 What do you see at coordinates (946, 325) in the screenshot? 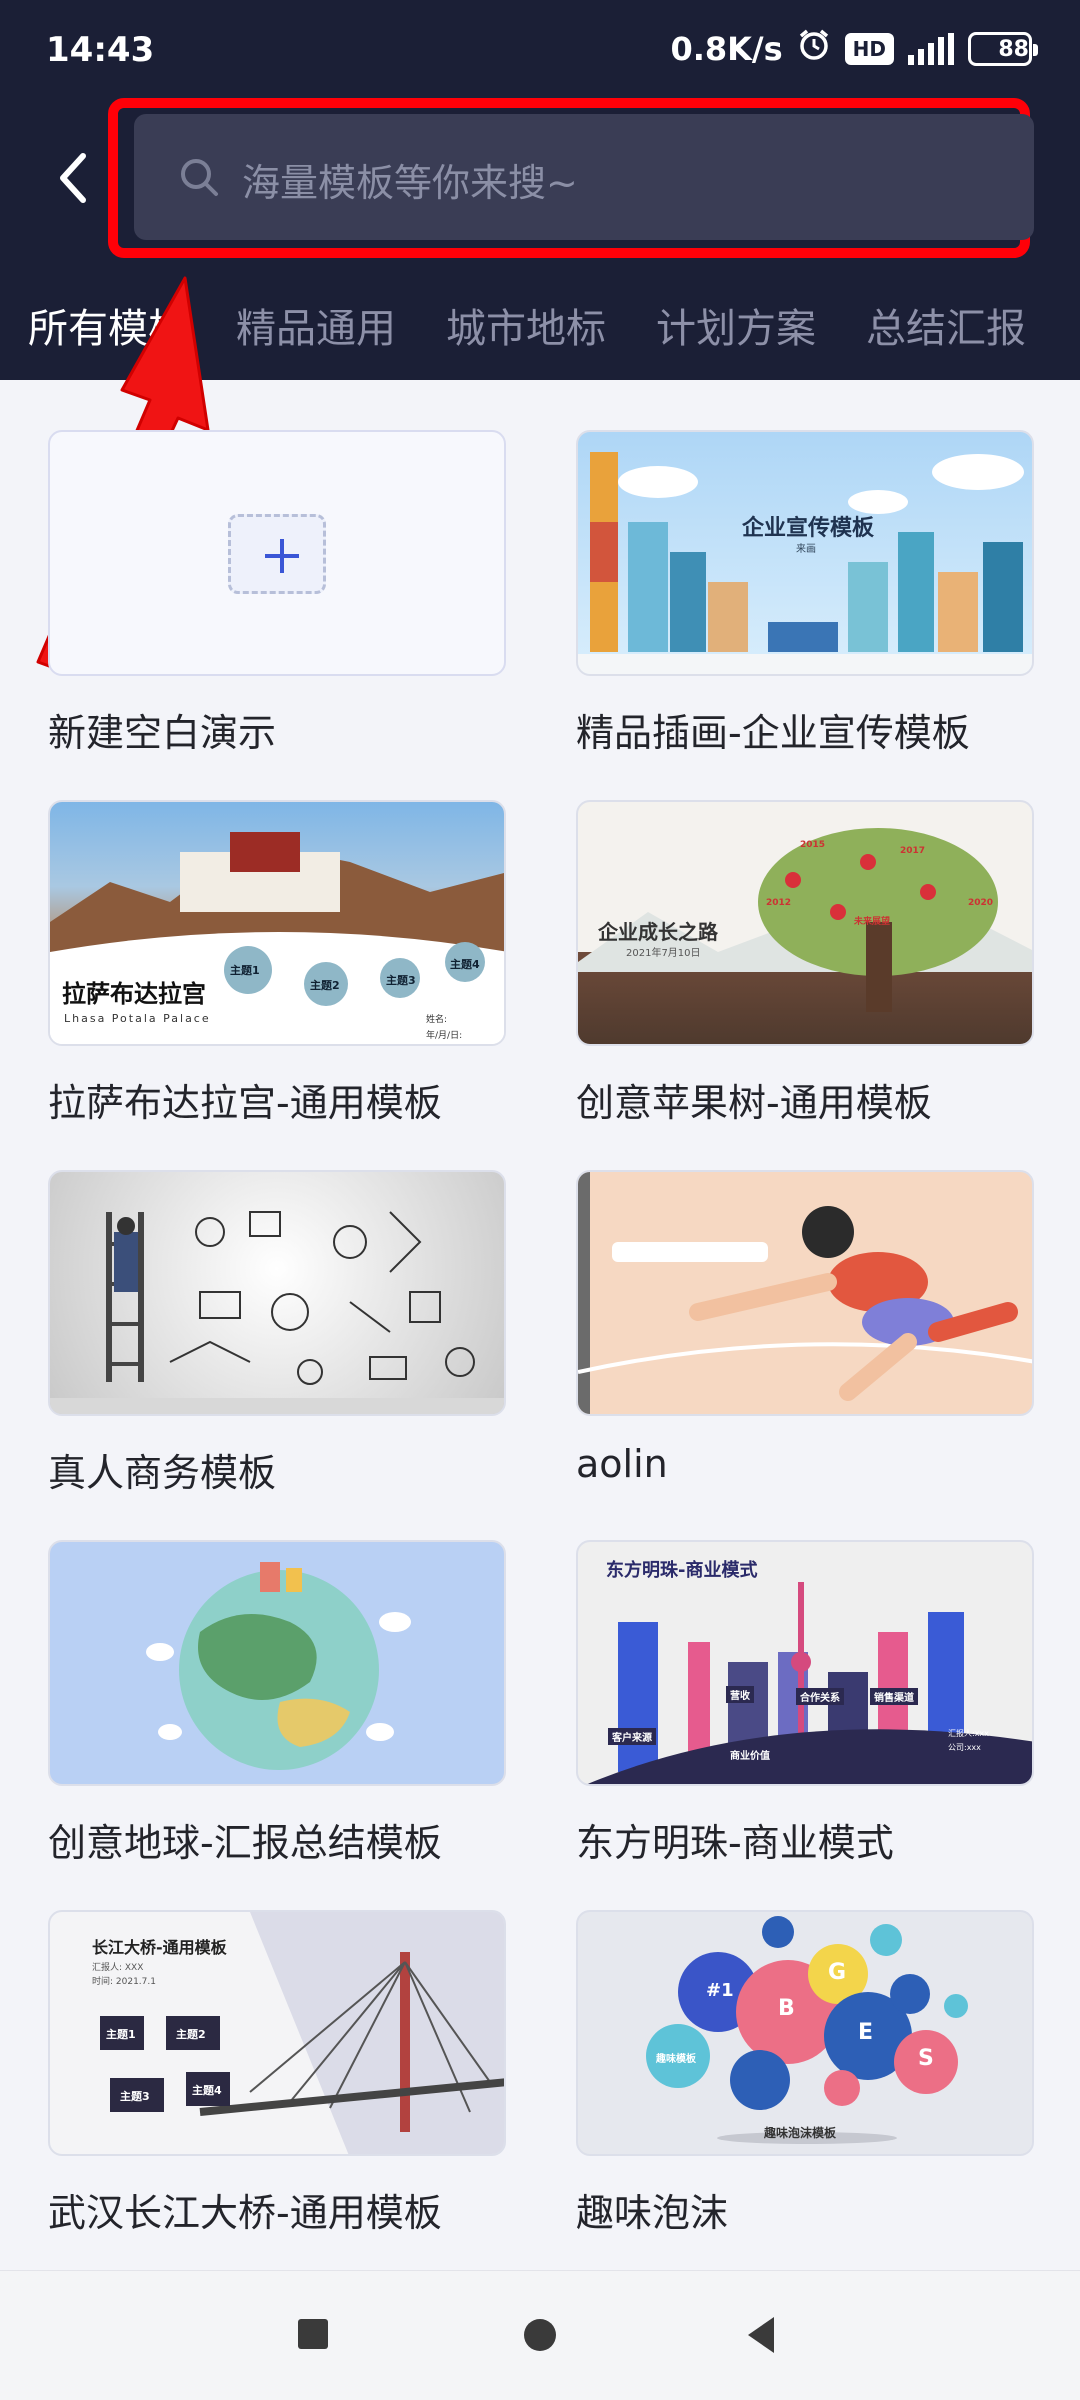
I see `tab-summary-reports: 总结汇报` at bounding box center [946, 325].